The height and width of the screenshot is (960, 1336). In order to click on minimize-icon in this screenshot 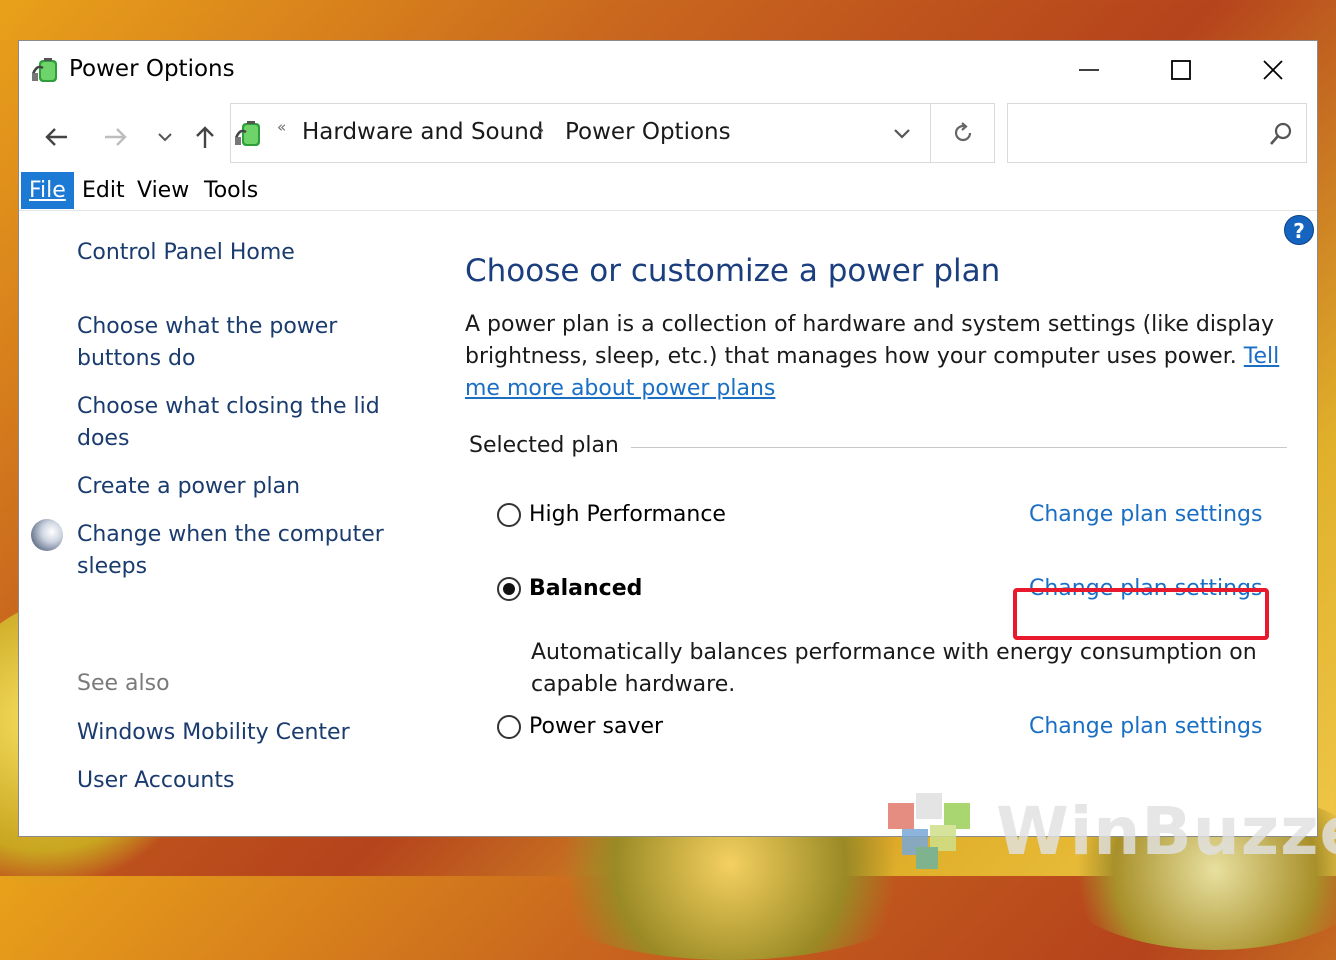, I will do `click(1089, 70)`.